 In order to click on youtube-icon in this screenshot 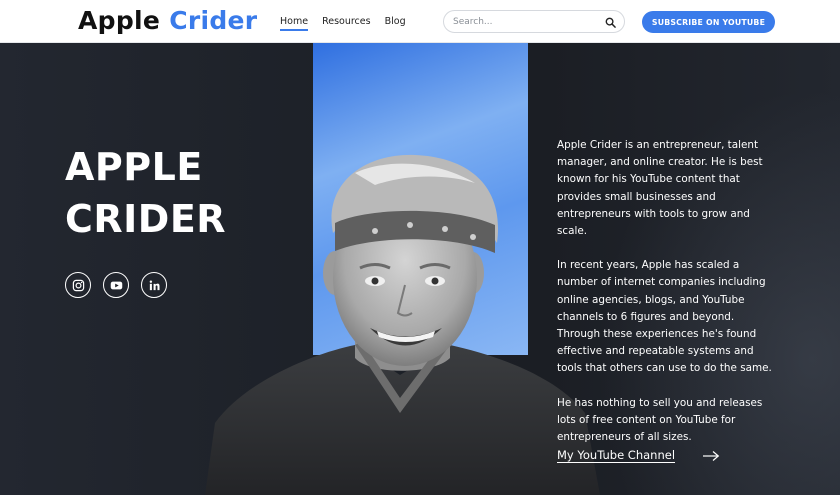, I will do `click(116, 285)`.